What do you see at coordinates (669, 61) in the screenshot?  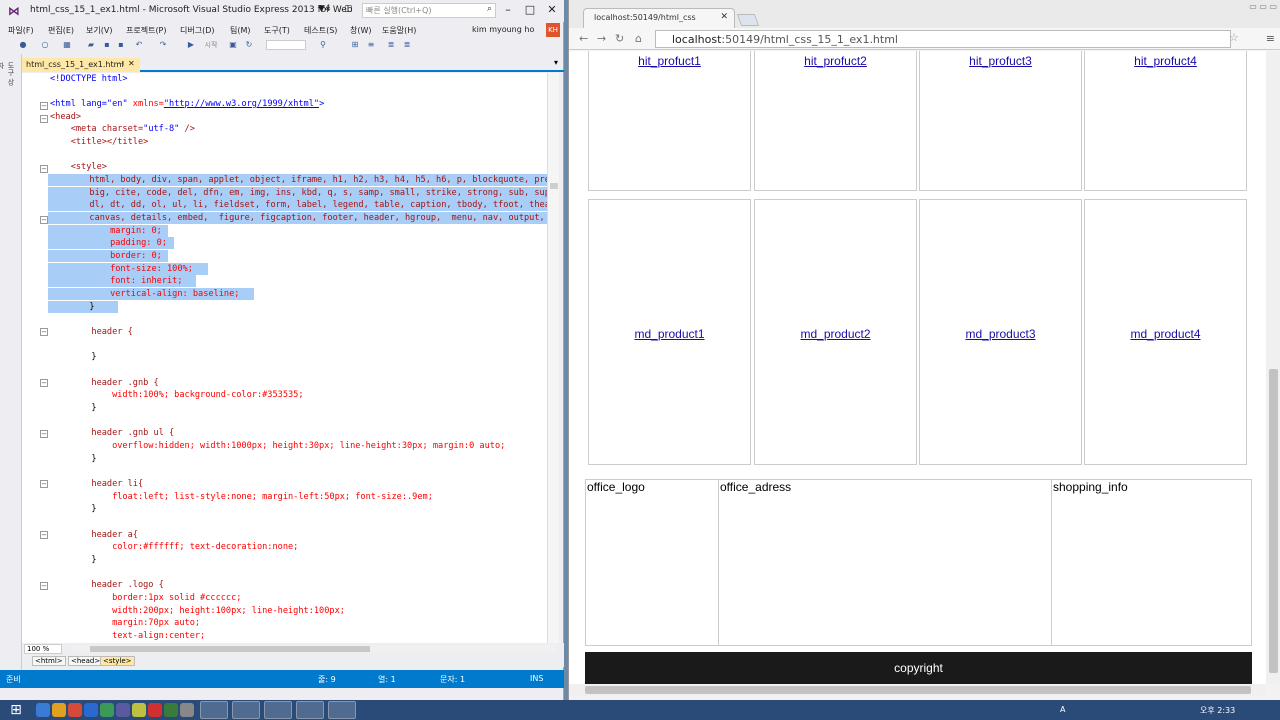 I see `hit-product-link: hit_profuct1` at bounding box center [669, 61].